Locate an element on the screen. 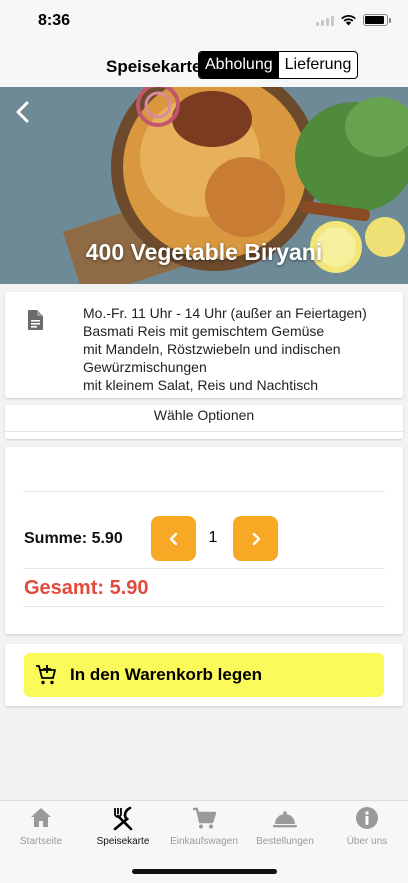 Image resolution: width=408 pixels, height=883 pixels. add-to-cart-card: In den Warenkorb legen is located at coordinates (204, 675).